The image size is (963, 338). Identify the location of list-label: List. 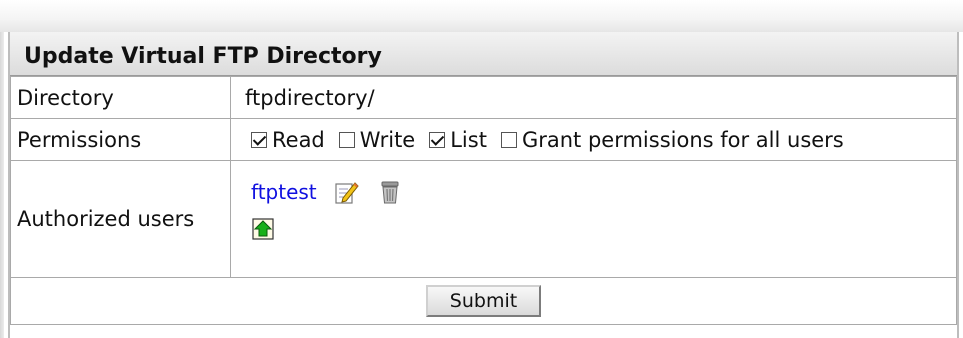
(468, 139).